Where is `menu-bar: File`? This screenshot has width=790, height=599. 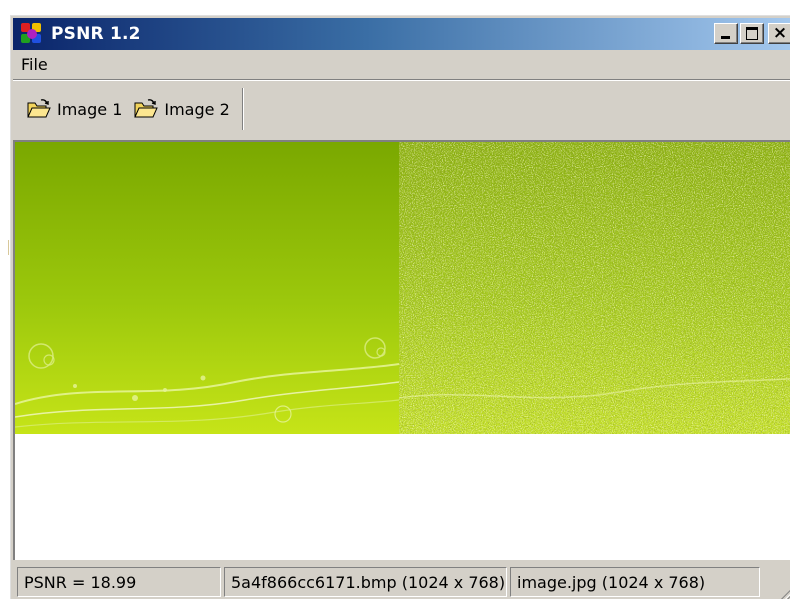 menu-bar: File is located at coordinates (401, 64).